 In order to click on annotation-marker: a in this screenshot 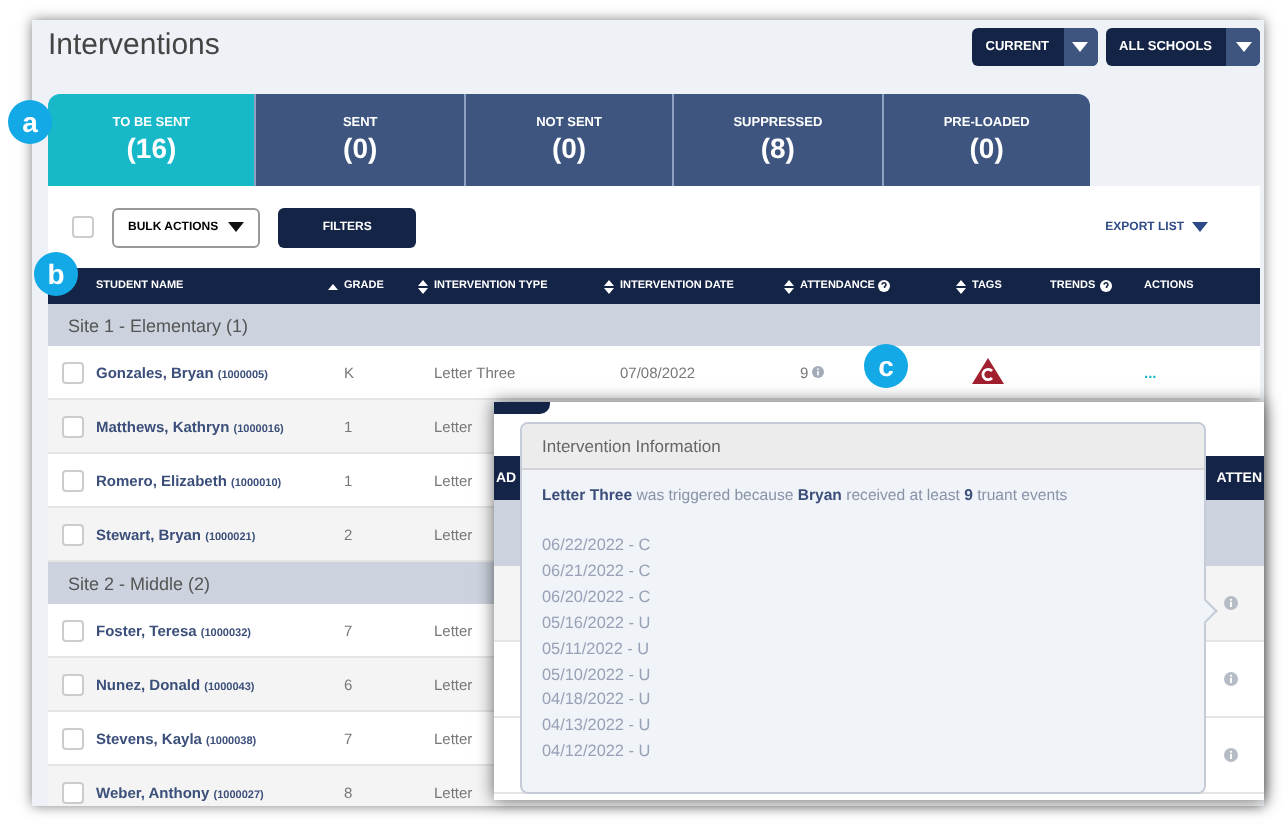, I will do `click(30, 122)`.